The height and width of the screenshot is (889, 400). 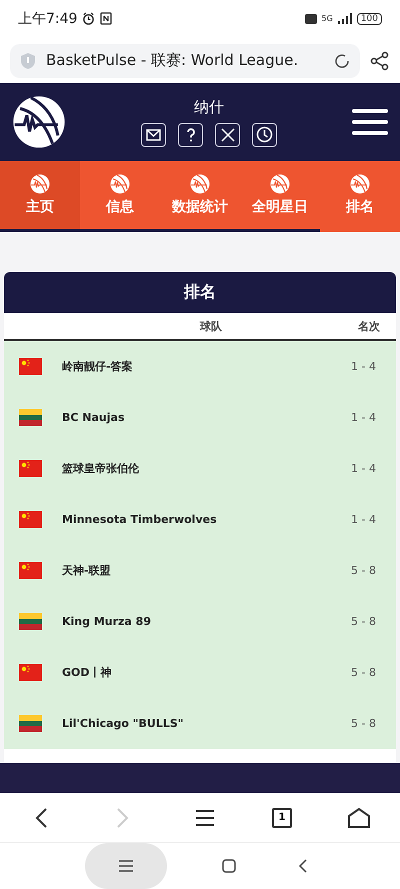 What do you see at coordinates (369, 18) in the screenshot?
I see `battery-level: 100` at bounding box center [369, 18].